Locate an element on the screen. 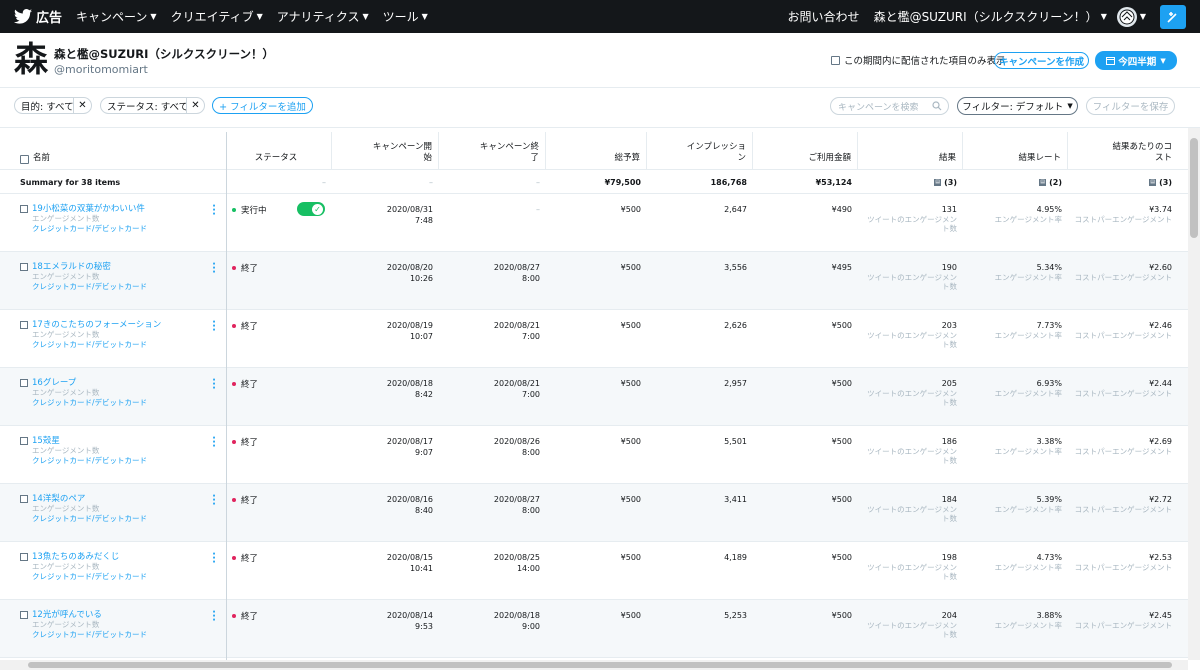  start-date: 2020/08/20 is located at coordinates (409, 267).